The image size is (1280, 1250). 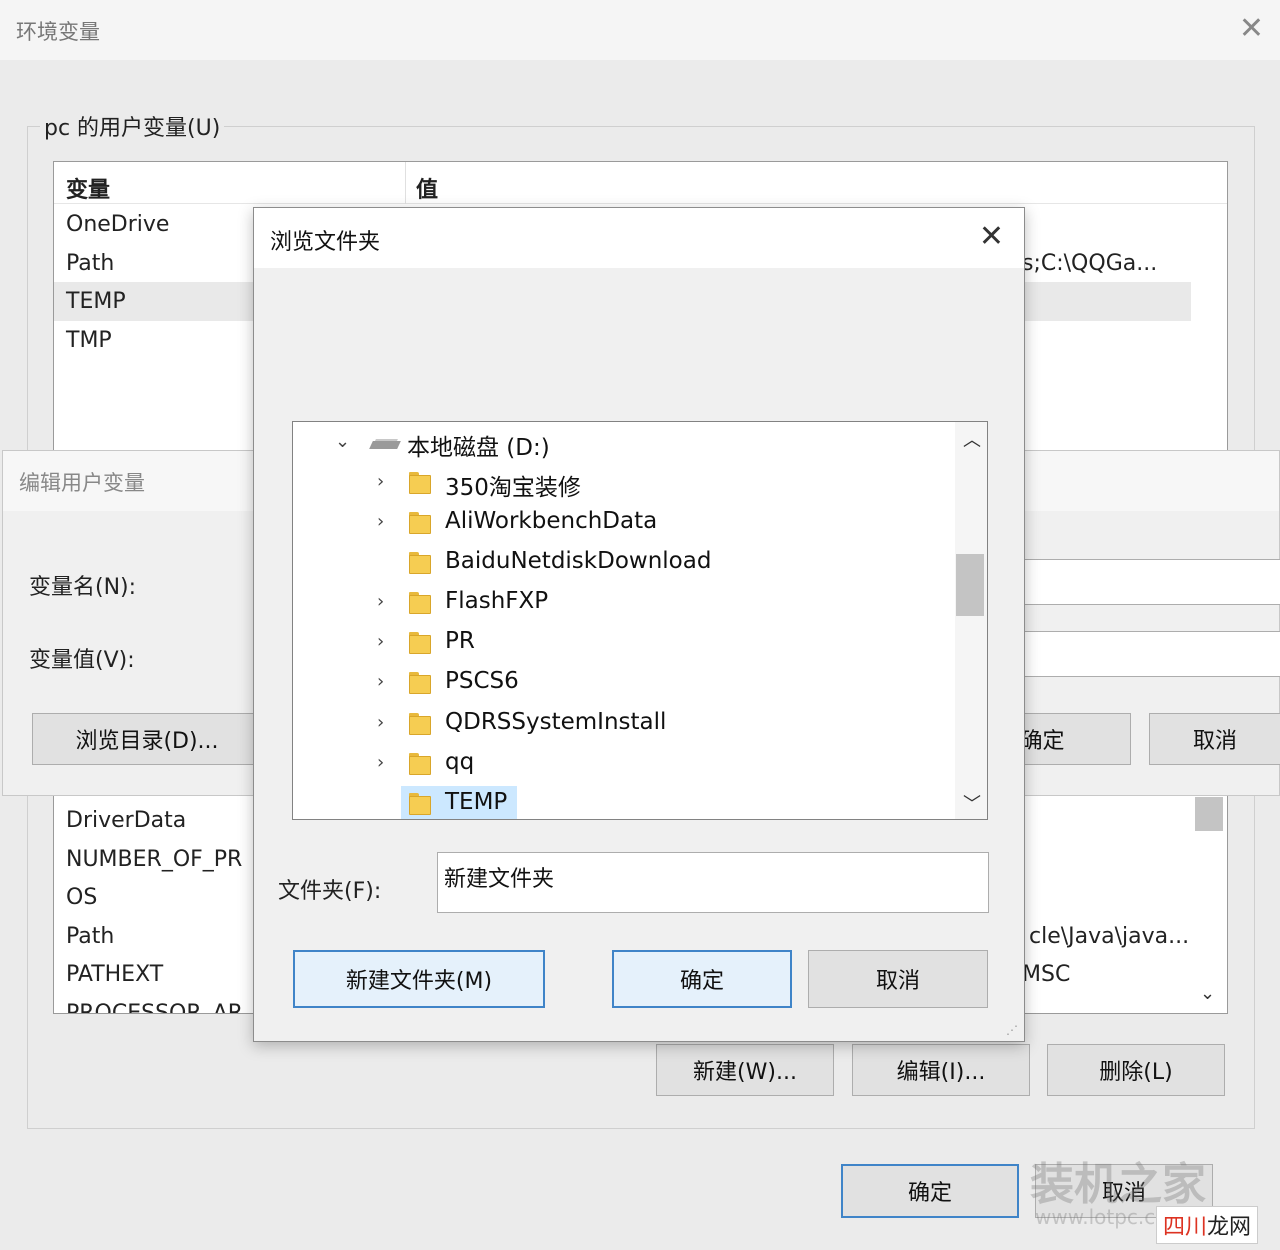 I want to click on tree-item: › PR, so click(x=624, y=643).